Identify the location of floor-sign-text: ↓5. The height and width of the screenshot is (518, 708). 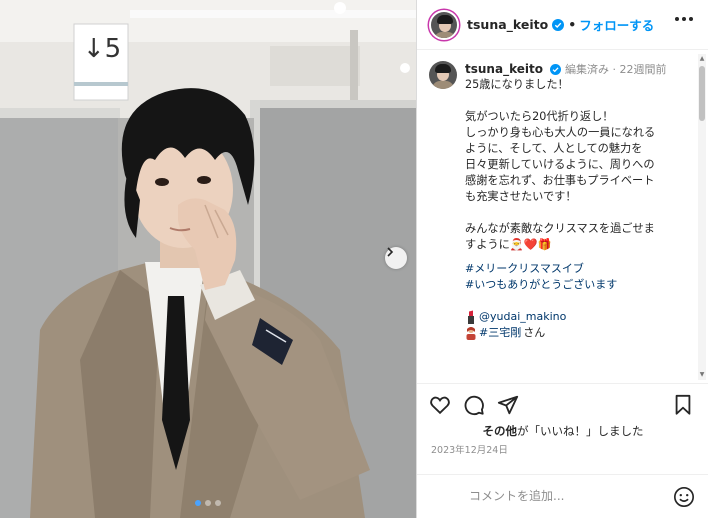
(102, 49).